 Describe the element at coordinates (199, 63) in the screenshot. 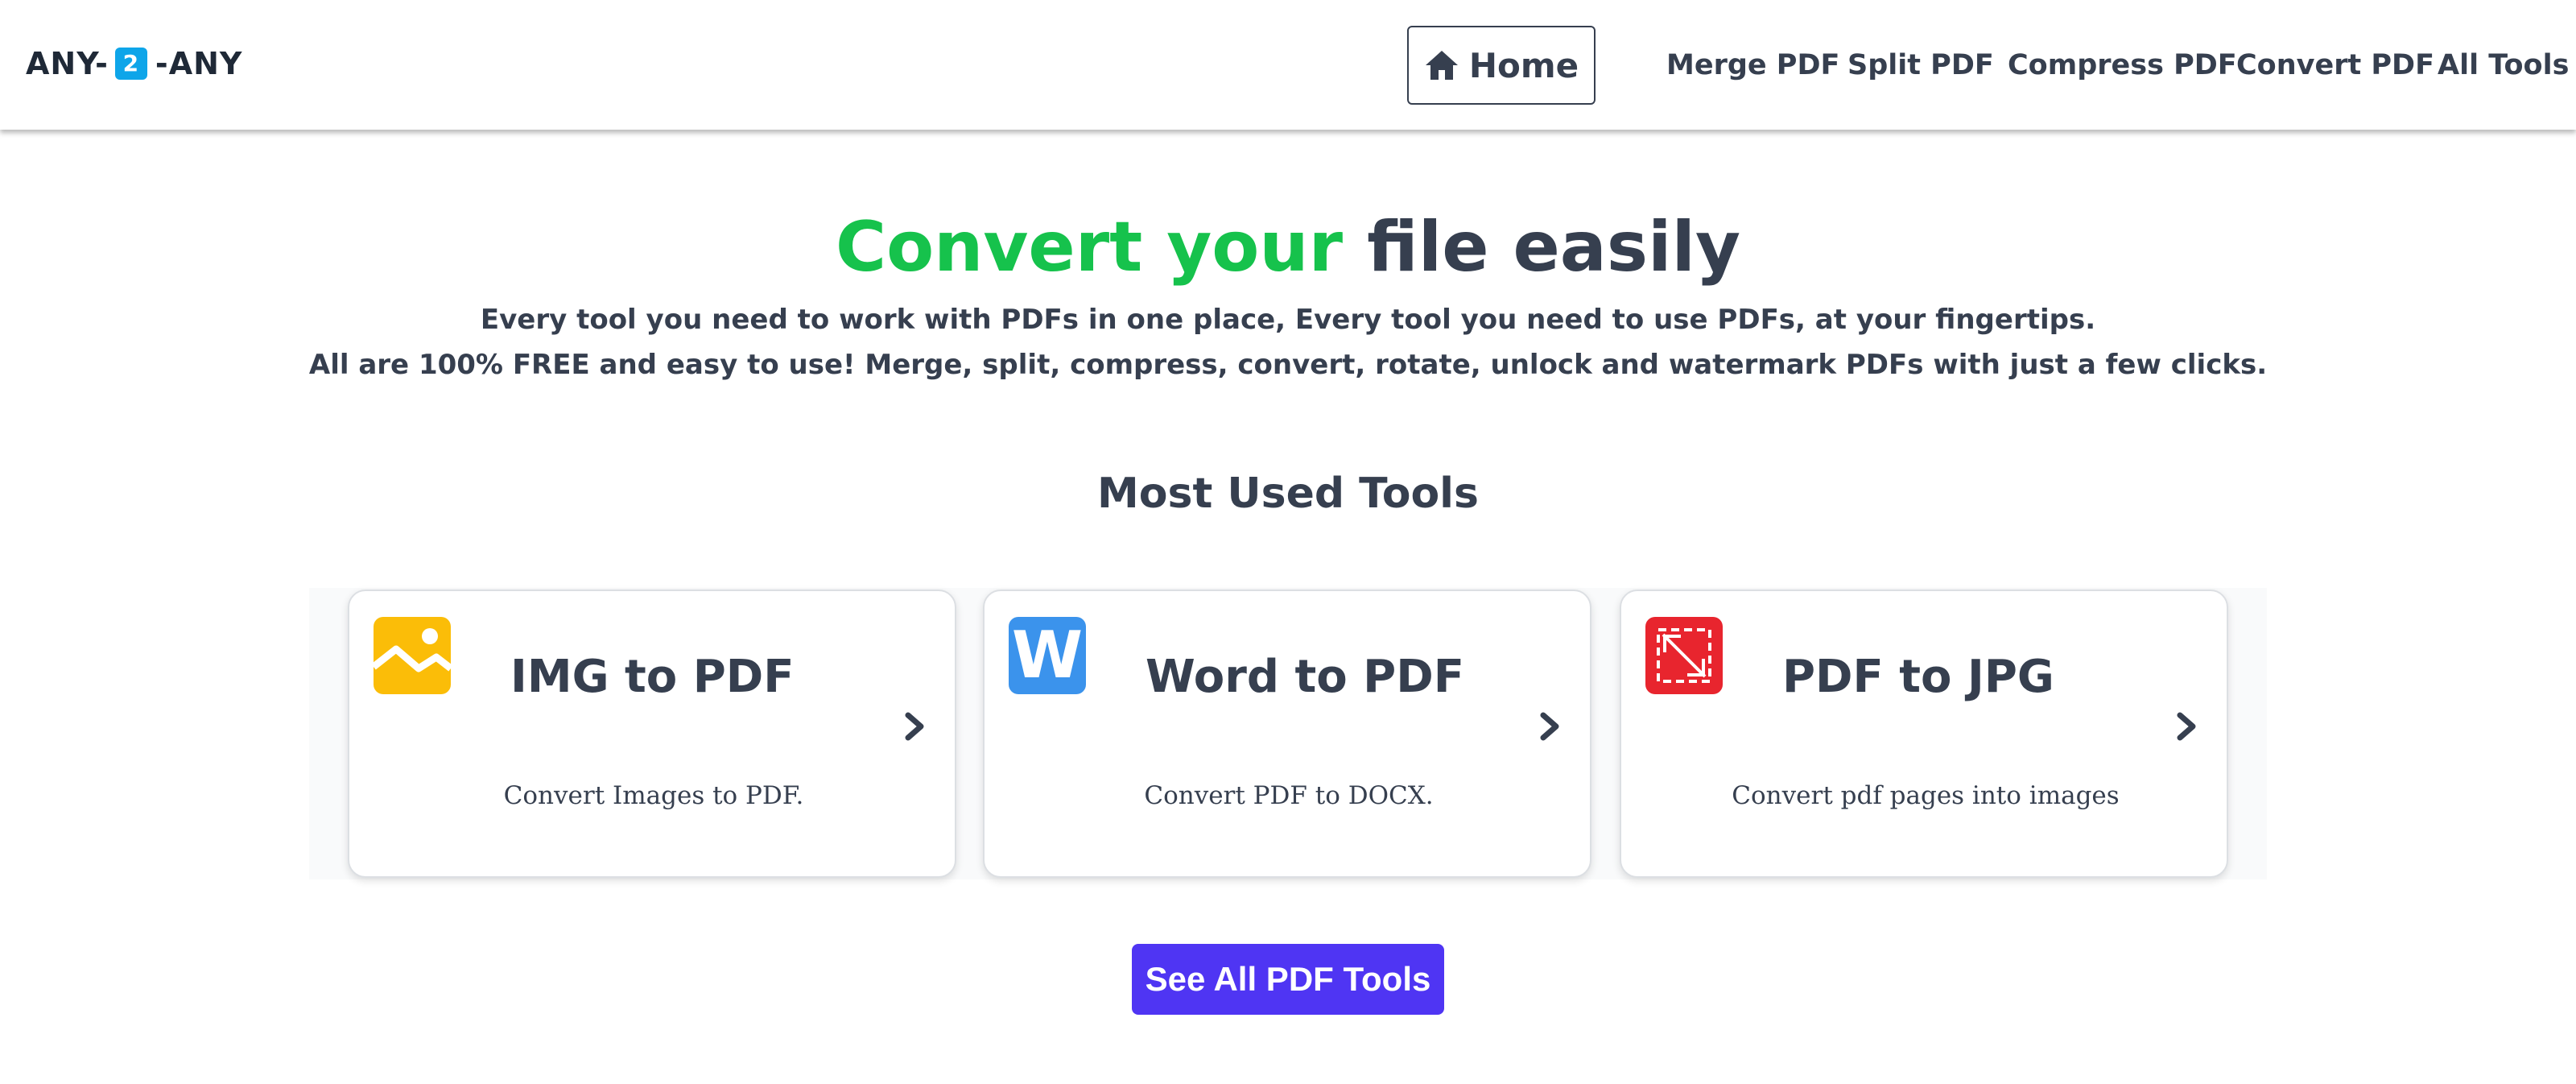

I see `logo-text-right: -ANY` at that location.